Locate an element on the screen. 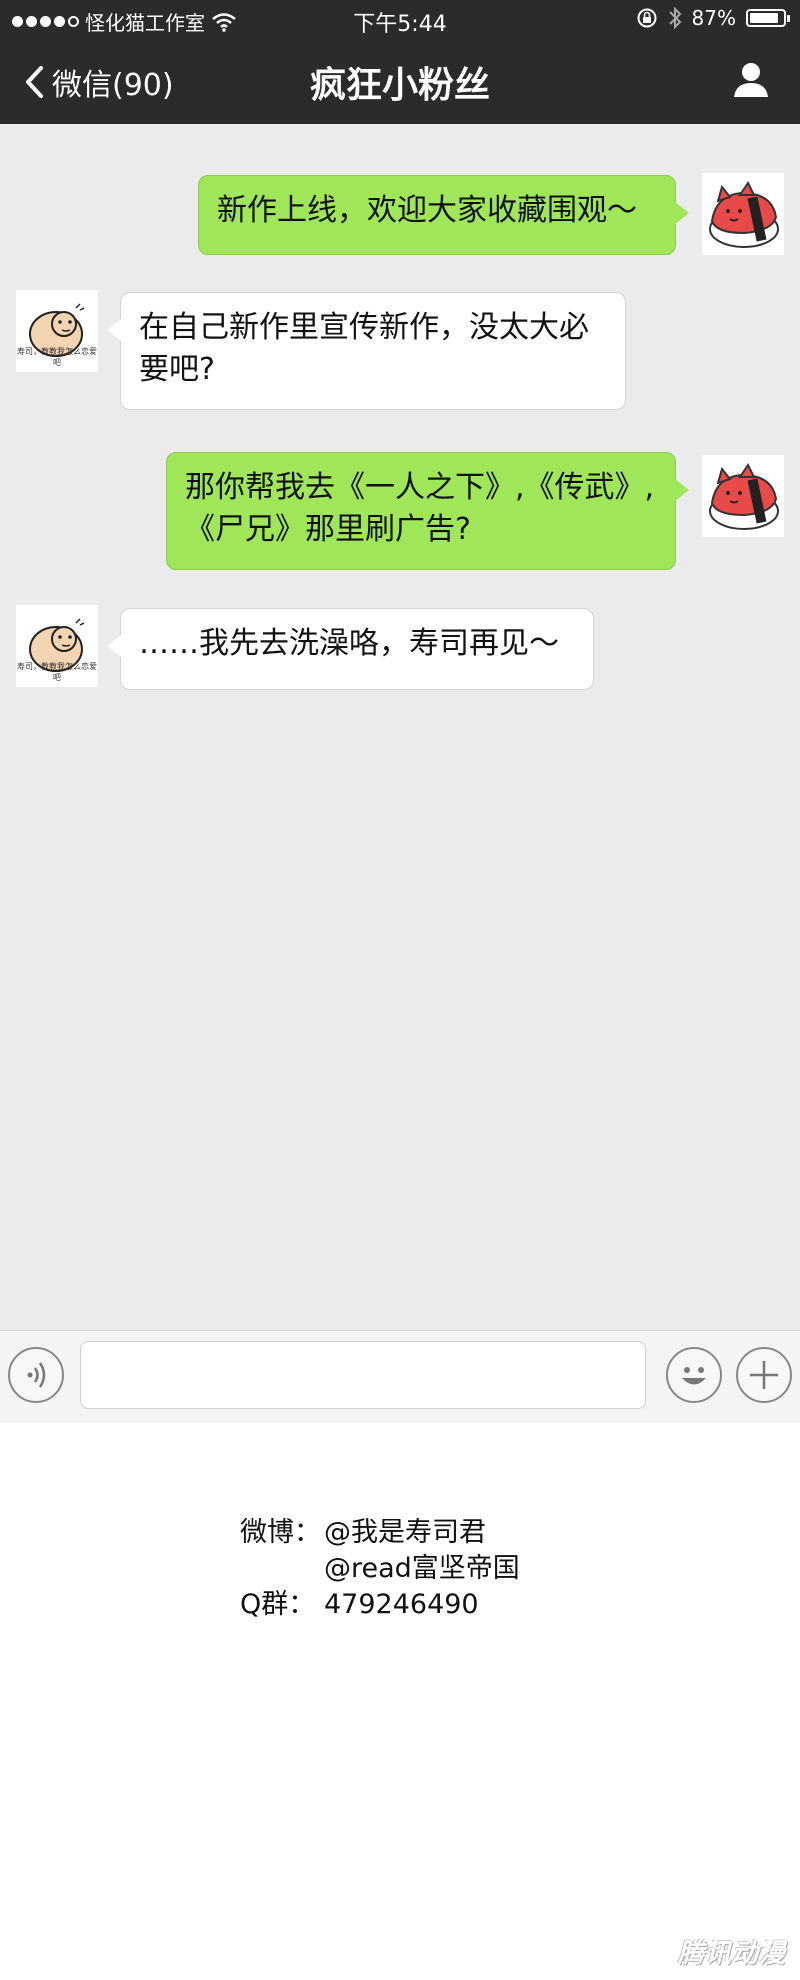 The height and width of the screenshot is (1980, 800). message-bubble-other: ……我先去洗澡咯，寿司再见～ is located at coordinates (350, 649).